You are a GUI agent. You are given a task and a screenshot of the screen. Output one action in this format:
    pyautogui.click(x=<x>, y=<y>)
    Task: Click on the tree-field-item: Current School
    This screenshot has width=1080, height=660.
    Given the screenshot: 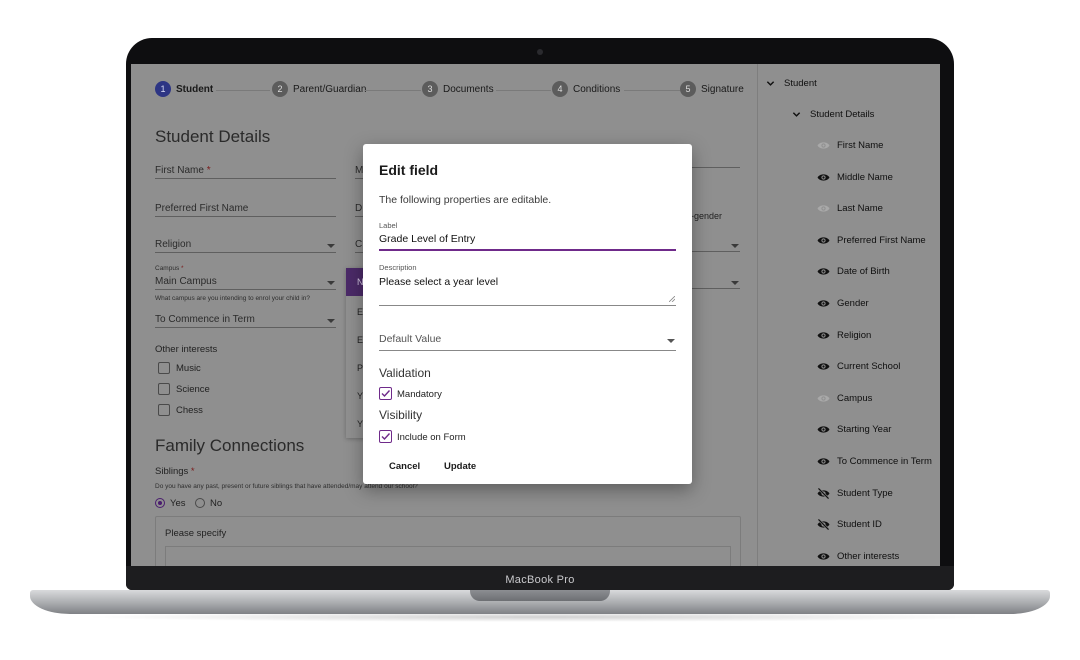 What is the action you would take?
    pyautogui.click(x=858, y=366)
    